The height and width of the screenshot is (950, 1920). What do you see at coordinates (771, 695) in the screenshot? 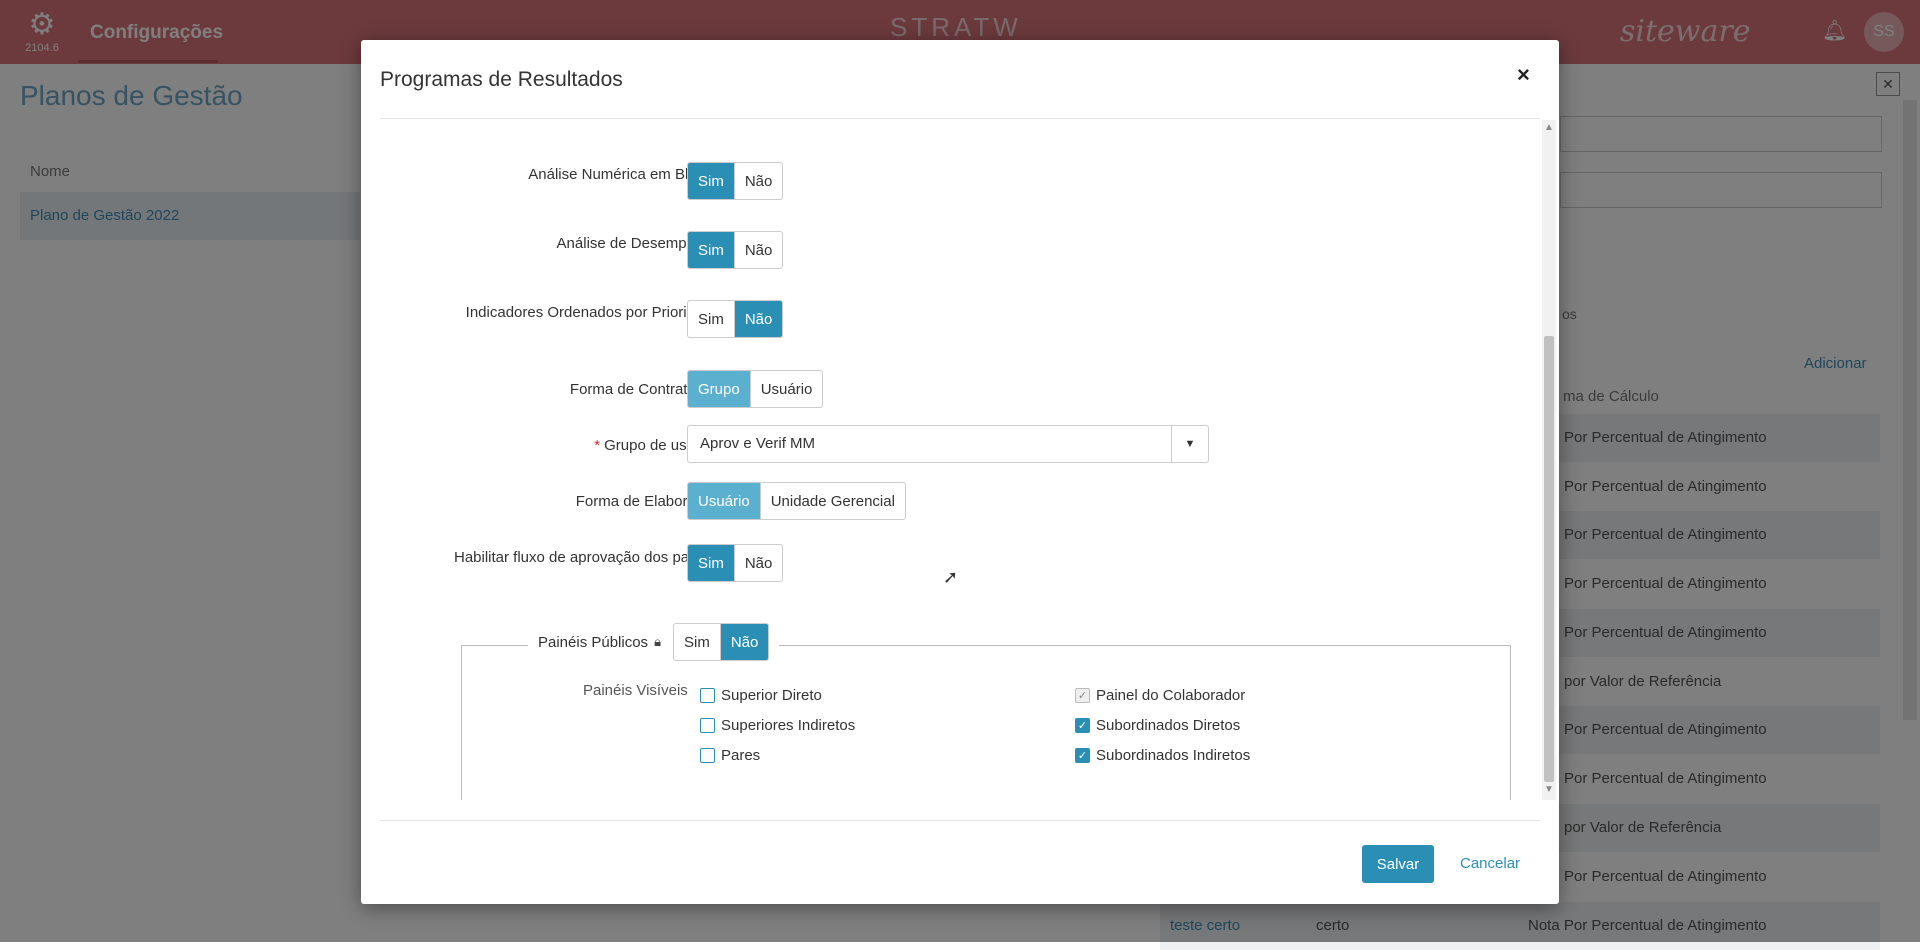
I see `checkbox-label: Superior Direto` at bounding box center [771, 695].